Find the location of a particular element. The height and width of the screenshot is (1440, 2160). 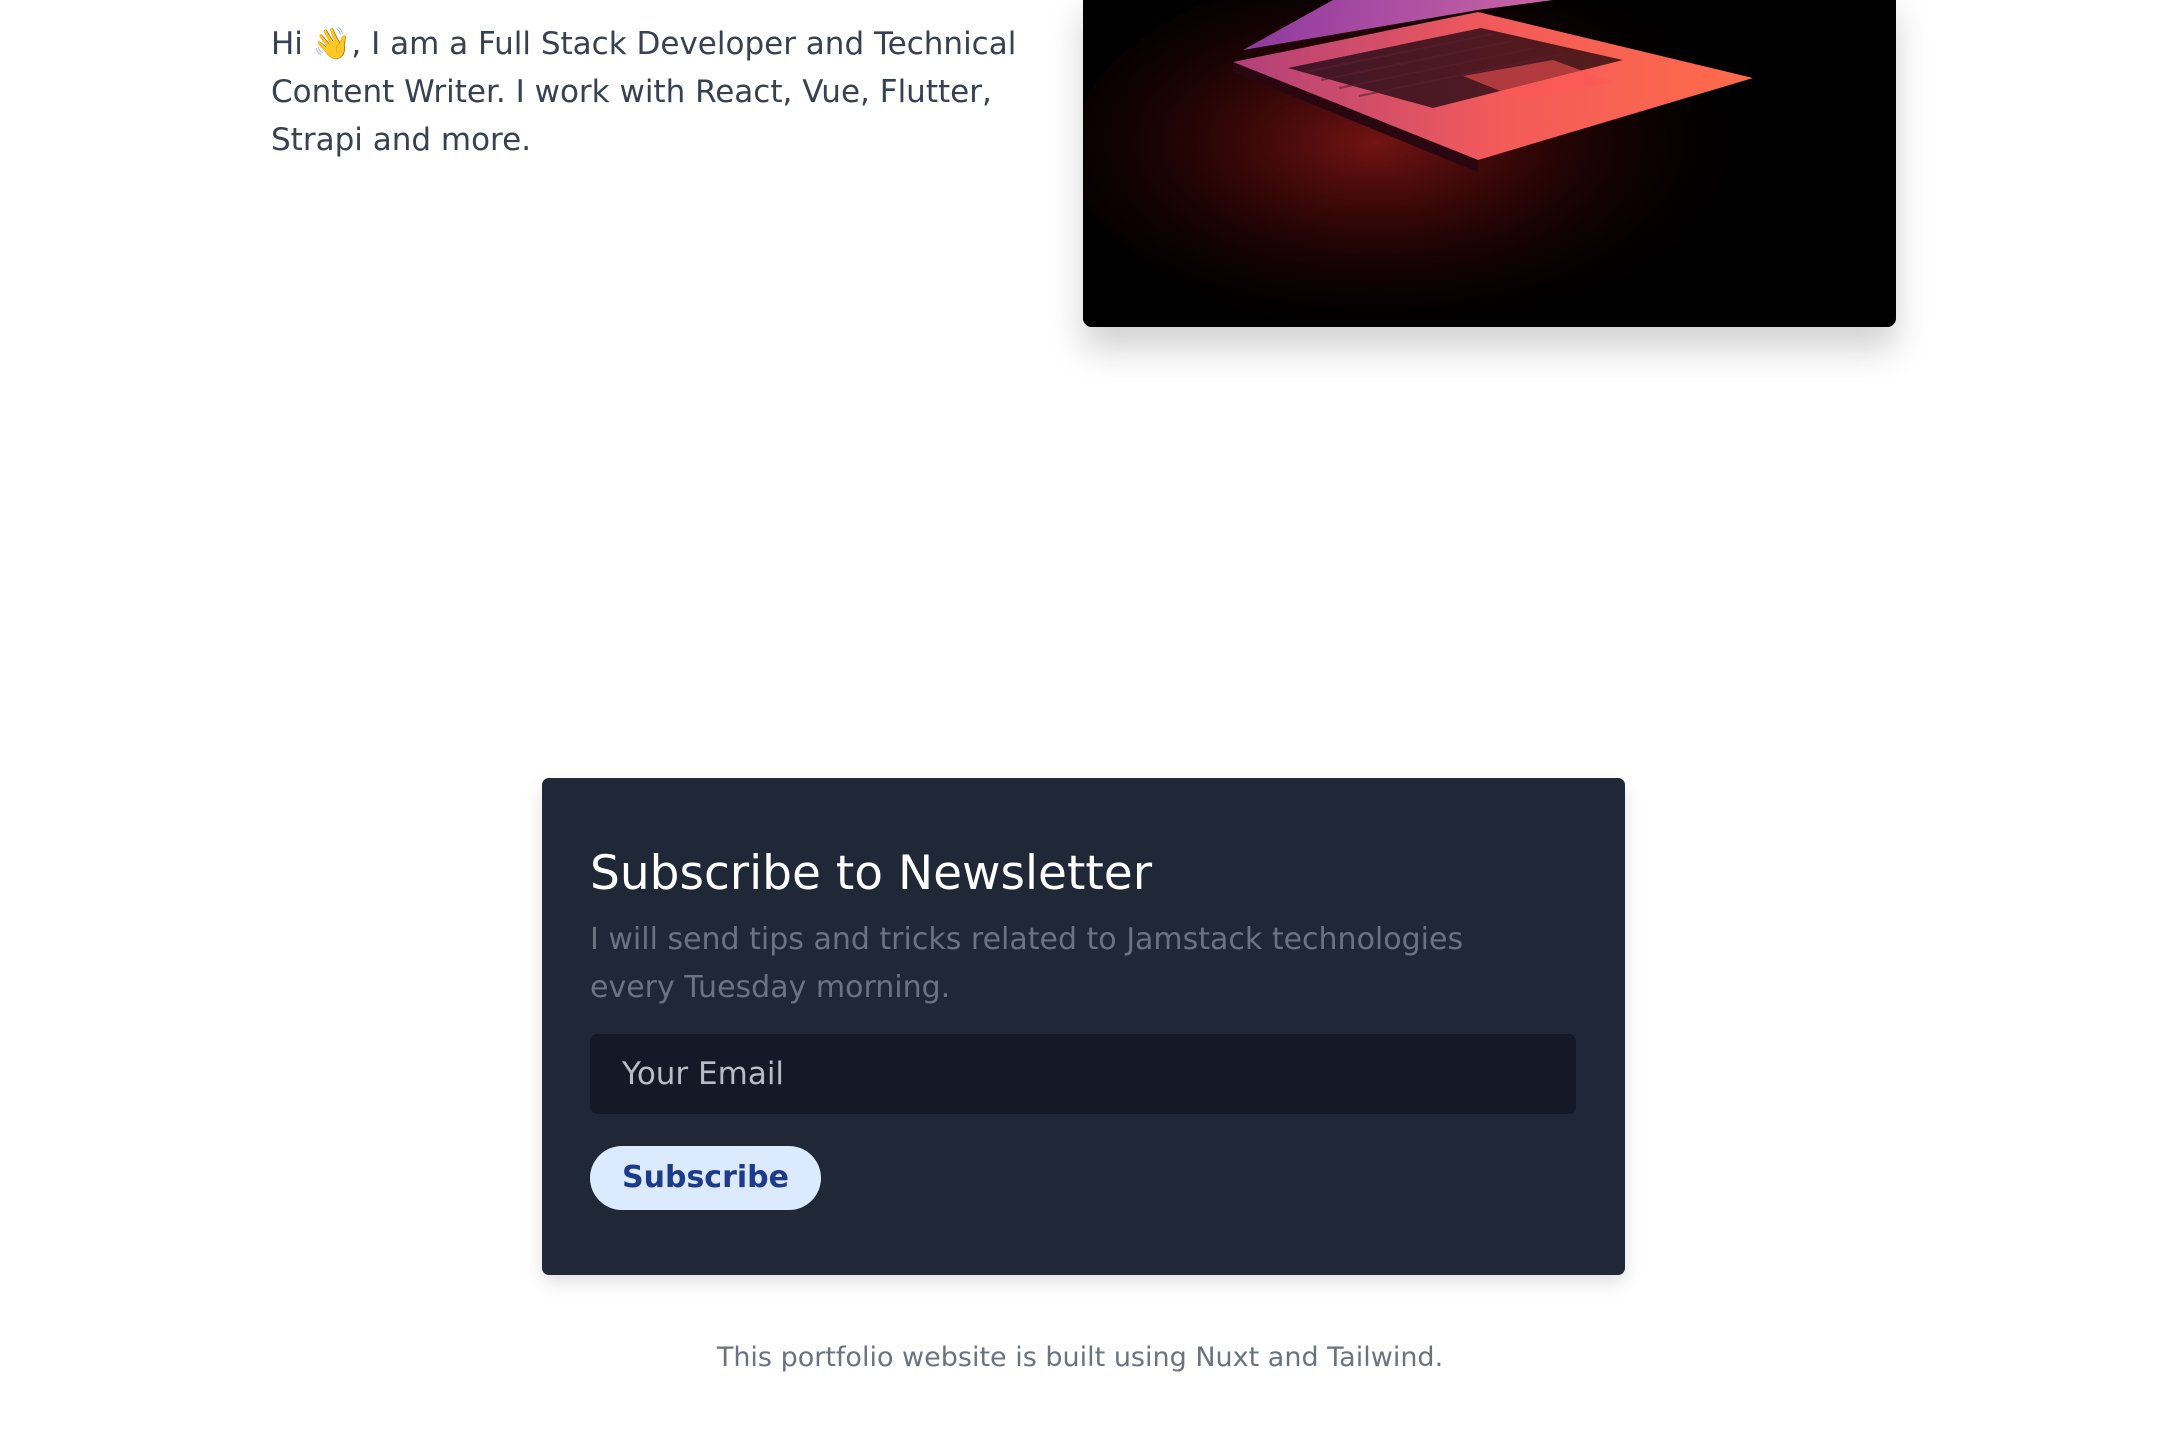

subscribe-button: Subscribe is located at coordinates (705, 1178).